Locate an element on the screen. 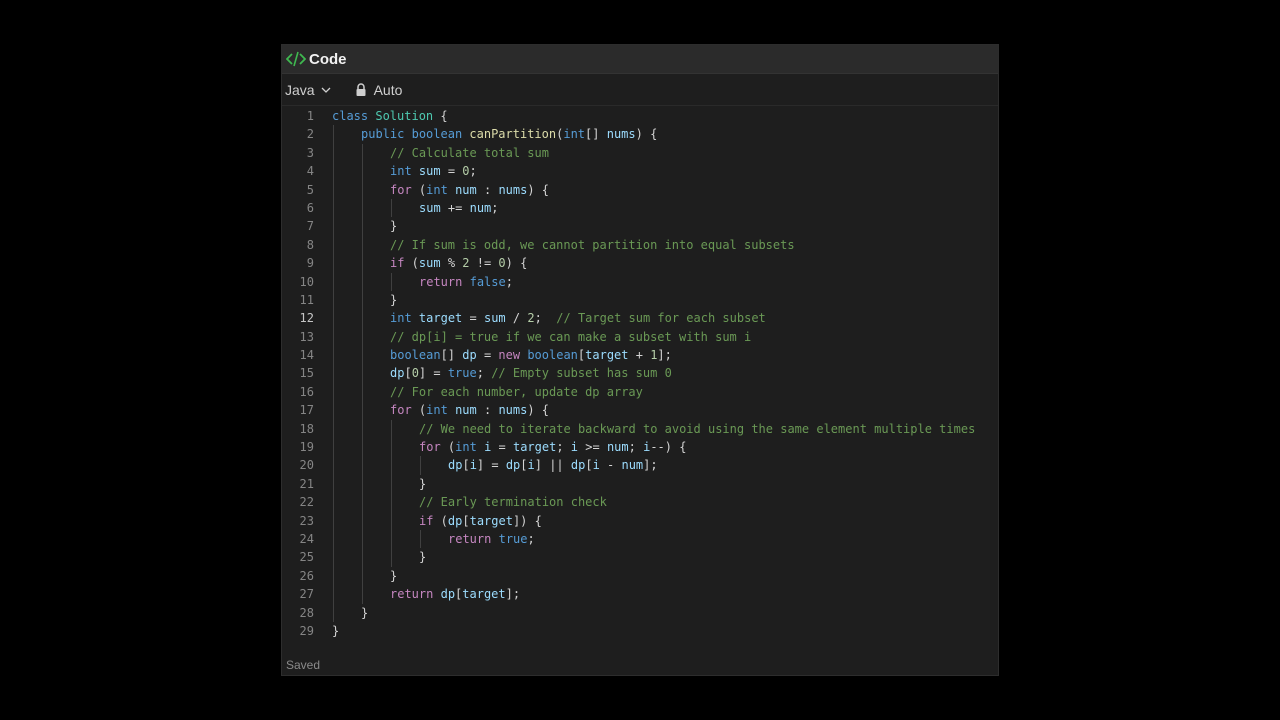 The image size is (1280, 720). code-line: 25} is located at coordinates (640, 557).